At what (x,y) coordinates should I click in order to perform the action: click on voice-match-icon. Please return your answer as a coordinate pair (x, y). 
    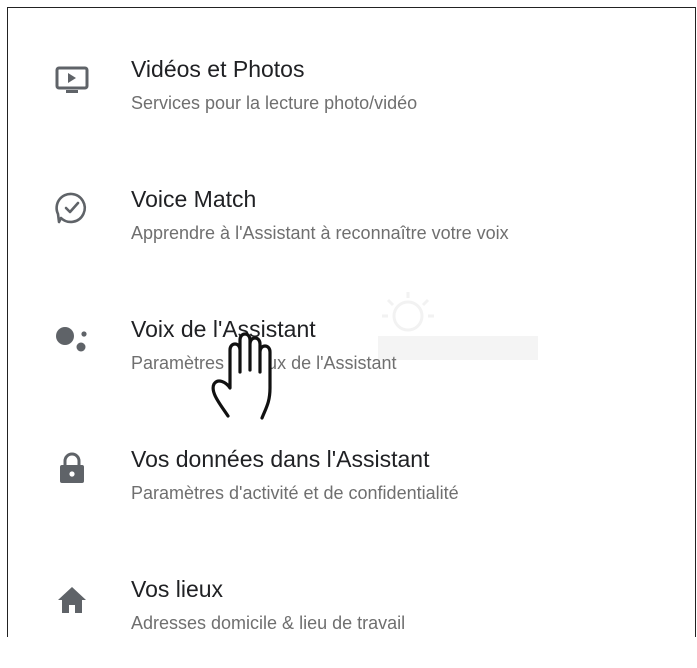
    Looking at the image, I should click on (72, 208).